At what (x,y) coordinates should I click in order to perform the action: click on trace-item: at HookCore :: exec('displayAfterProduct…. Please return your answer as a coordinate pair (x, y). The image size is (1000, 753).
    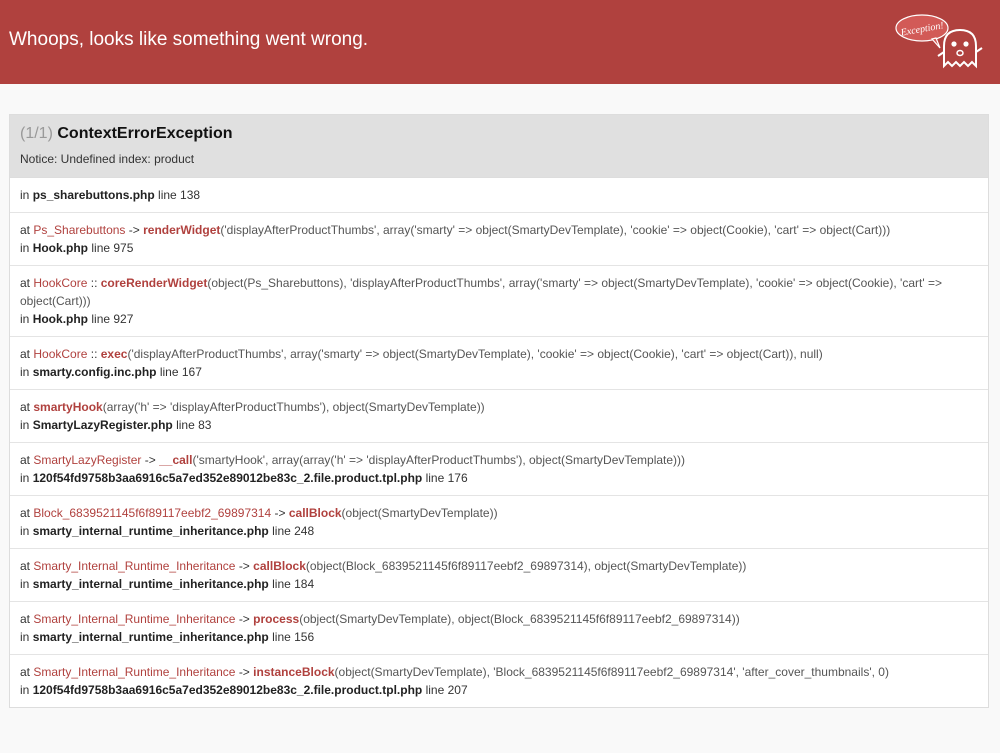
    Looking at the image, I should click on (499, 362).